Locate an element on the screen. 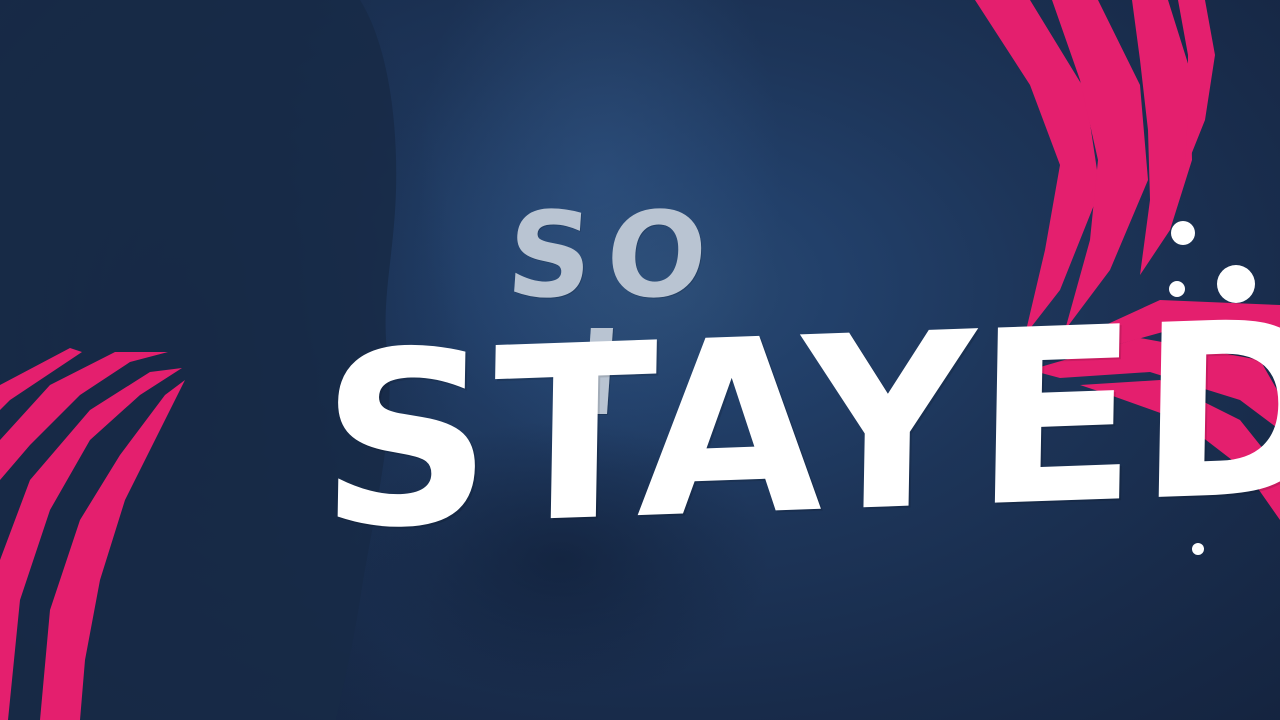  stripes-left is located at coordinates (92, 534).